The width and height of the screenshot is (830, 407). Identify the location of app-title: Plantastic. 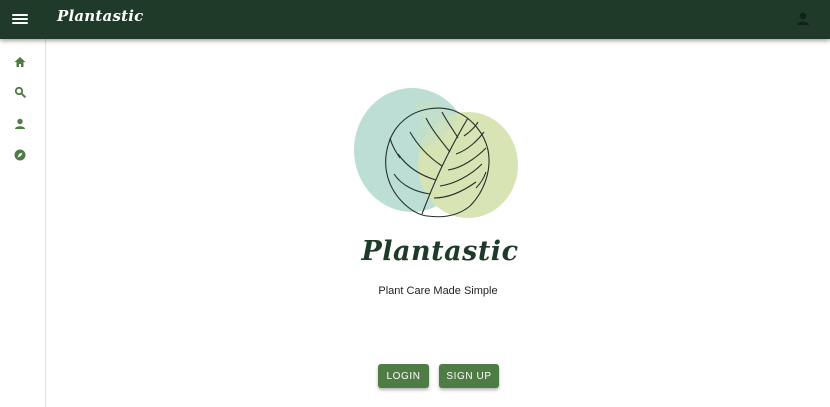
(100, 16).